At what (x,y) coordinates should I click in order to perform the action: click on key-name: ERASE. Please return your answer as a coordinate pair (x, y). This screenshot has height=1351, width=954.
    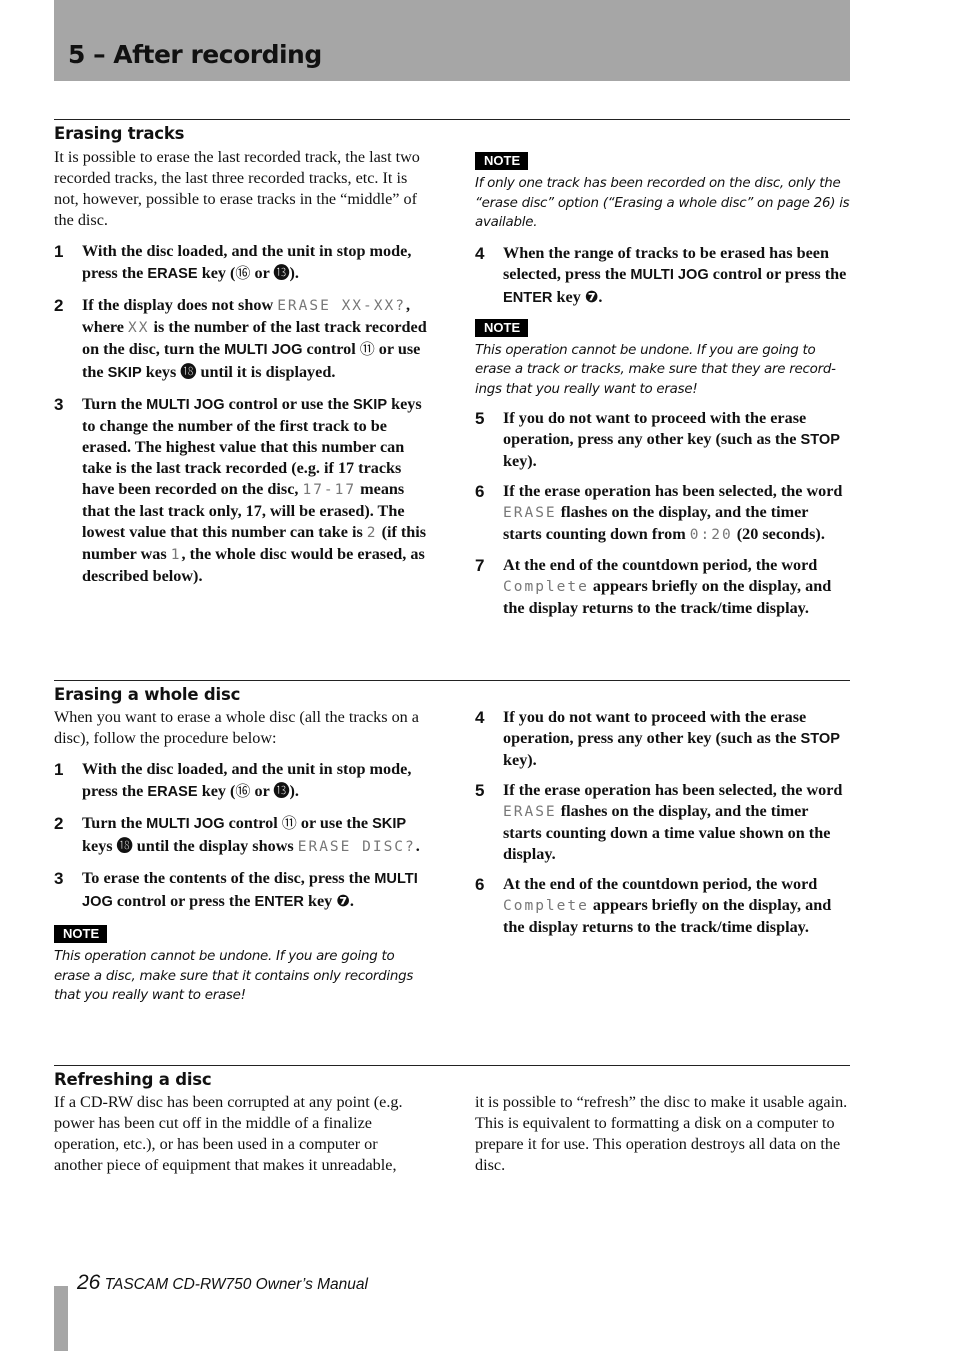
    Looking at the image, I should click on (172, 274).